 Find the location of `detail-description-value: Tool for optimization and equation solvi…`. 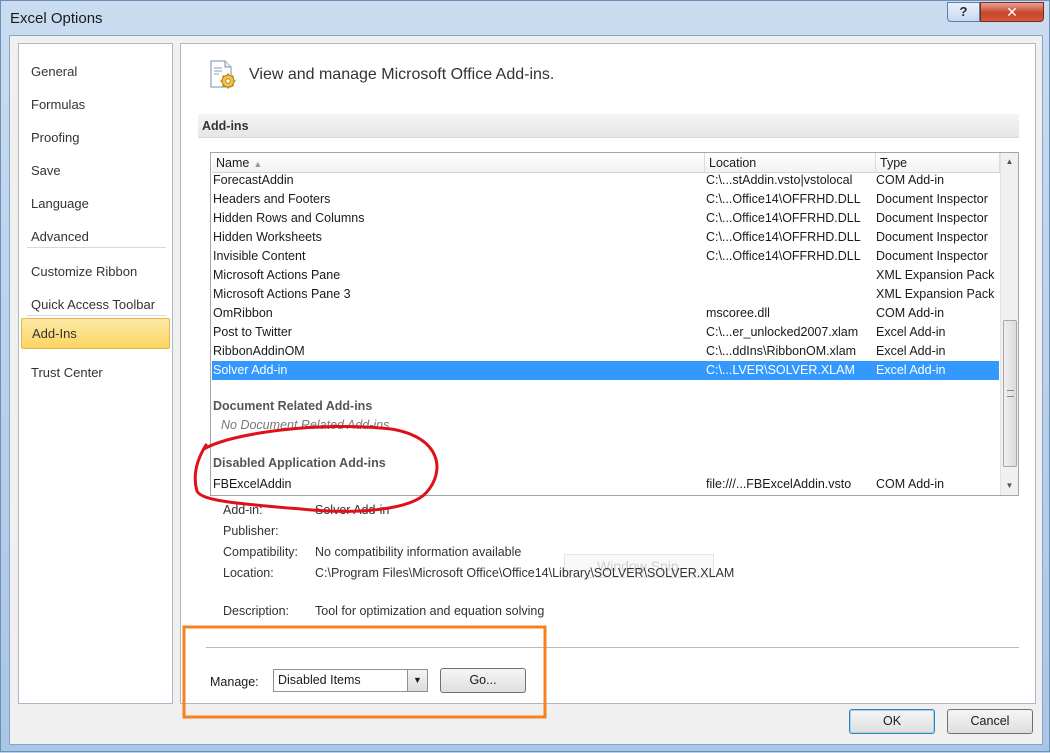

detail-description-value: Tool for optimization and equation solvi… is located at coordinates (430, 611).